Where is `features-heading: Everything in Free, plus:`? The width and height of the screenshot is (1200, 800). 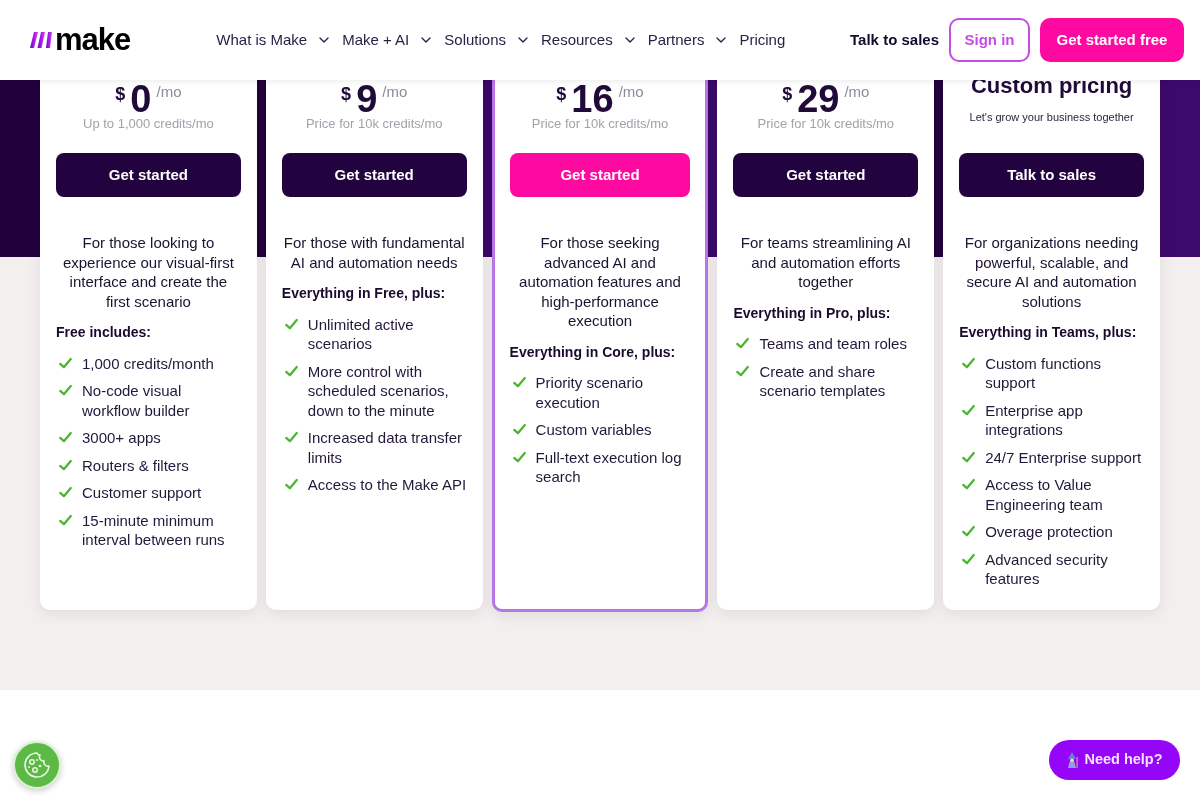 features-heading: Everything in Free, plus: is located at coordinates (364, 293).